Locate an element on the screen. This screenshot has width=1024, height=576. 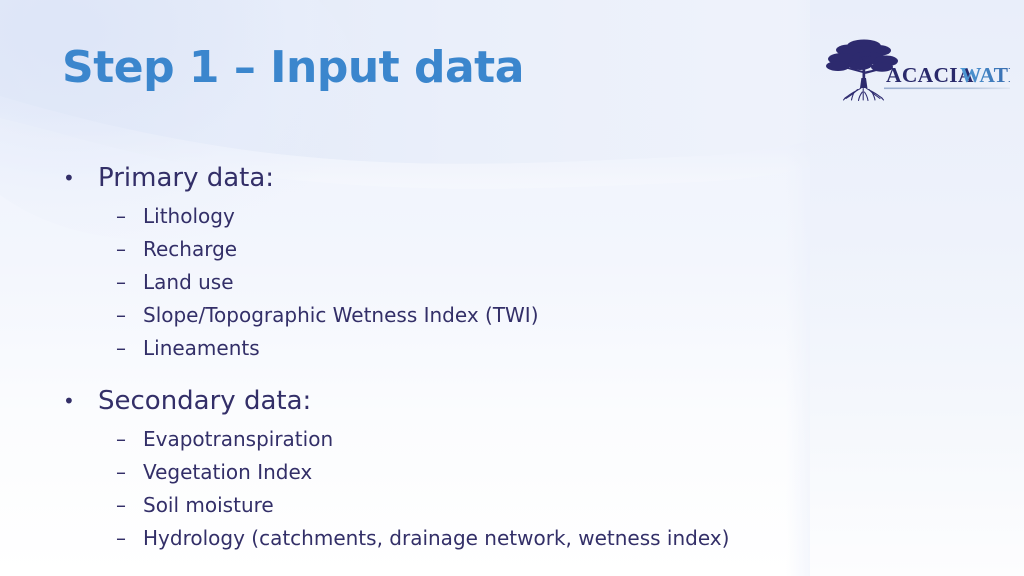
logo-svg: ACACIA WATER is located at coordinates (918, 70).